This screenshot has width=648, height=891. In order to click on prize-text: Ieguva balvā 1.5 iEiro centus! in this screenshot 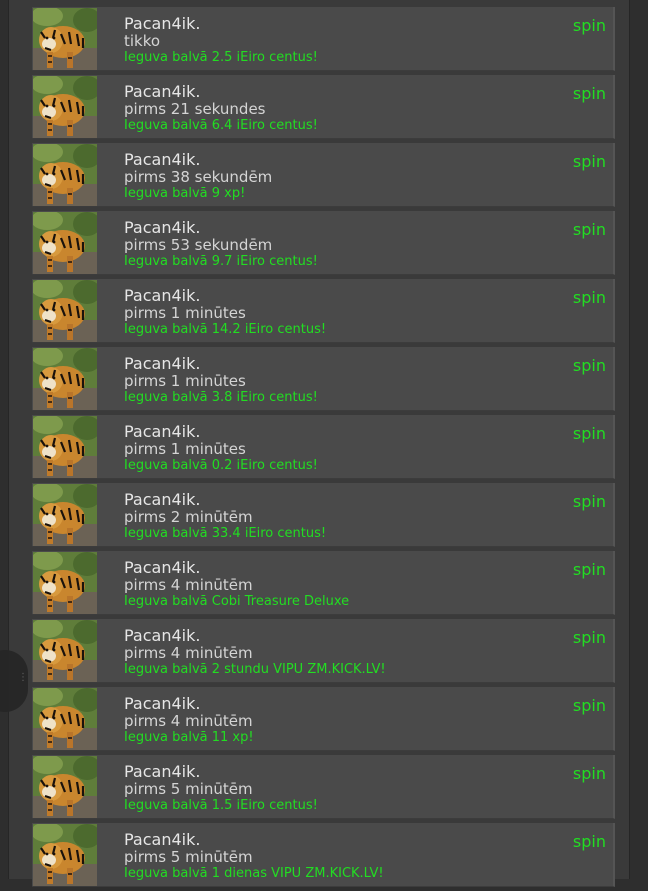, I will do `click(221, 805)`.